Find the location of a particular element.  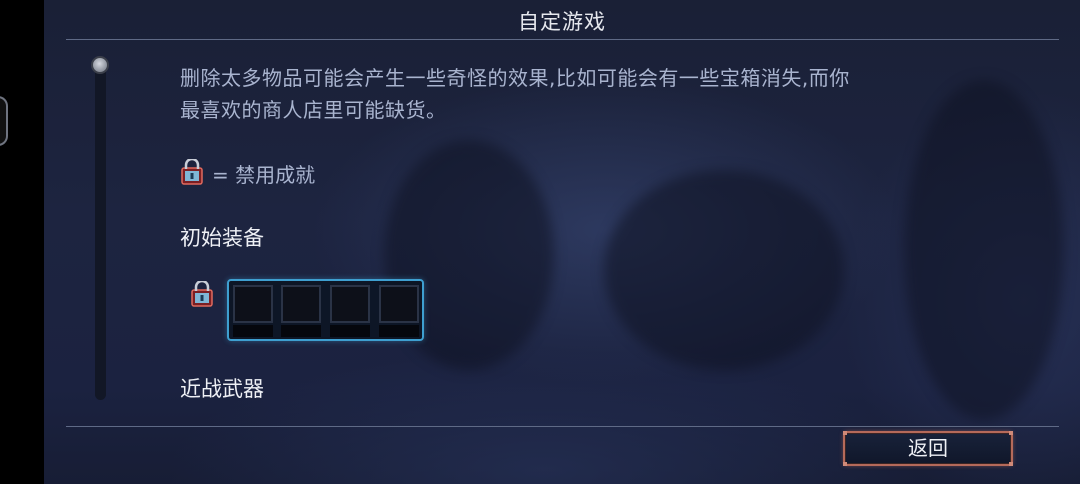

starting-equipment-slots is located at coordinates (325, 310).